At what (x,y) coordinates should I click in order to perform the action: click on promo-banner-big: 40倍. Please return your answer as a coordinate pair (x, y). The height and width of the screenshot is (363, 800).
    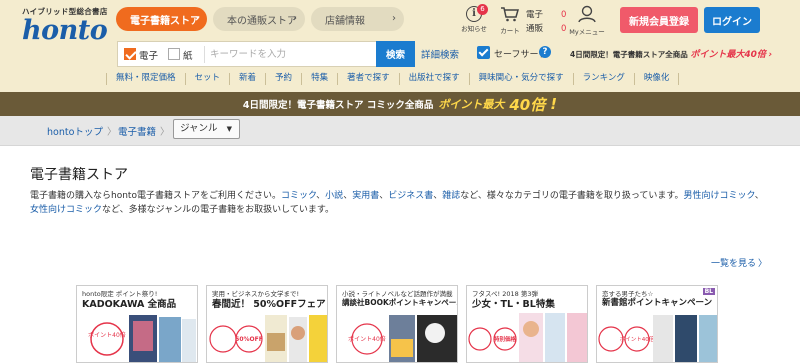
    Looking at the image, I should click on (527, 104).